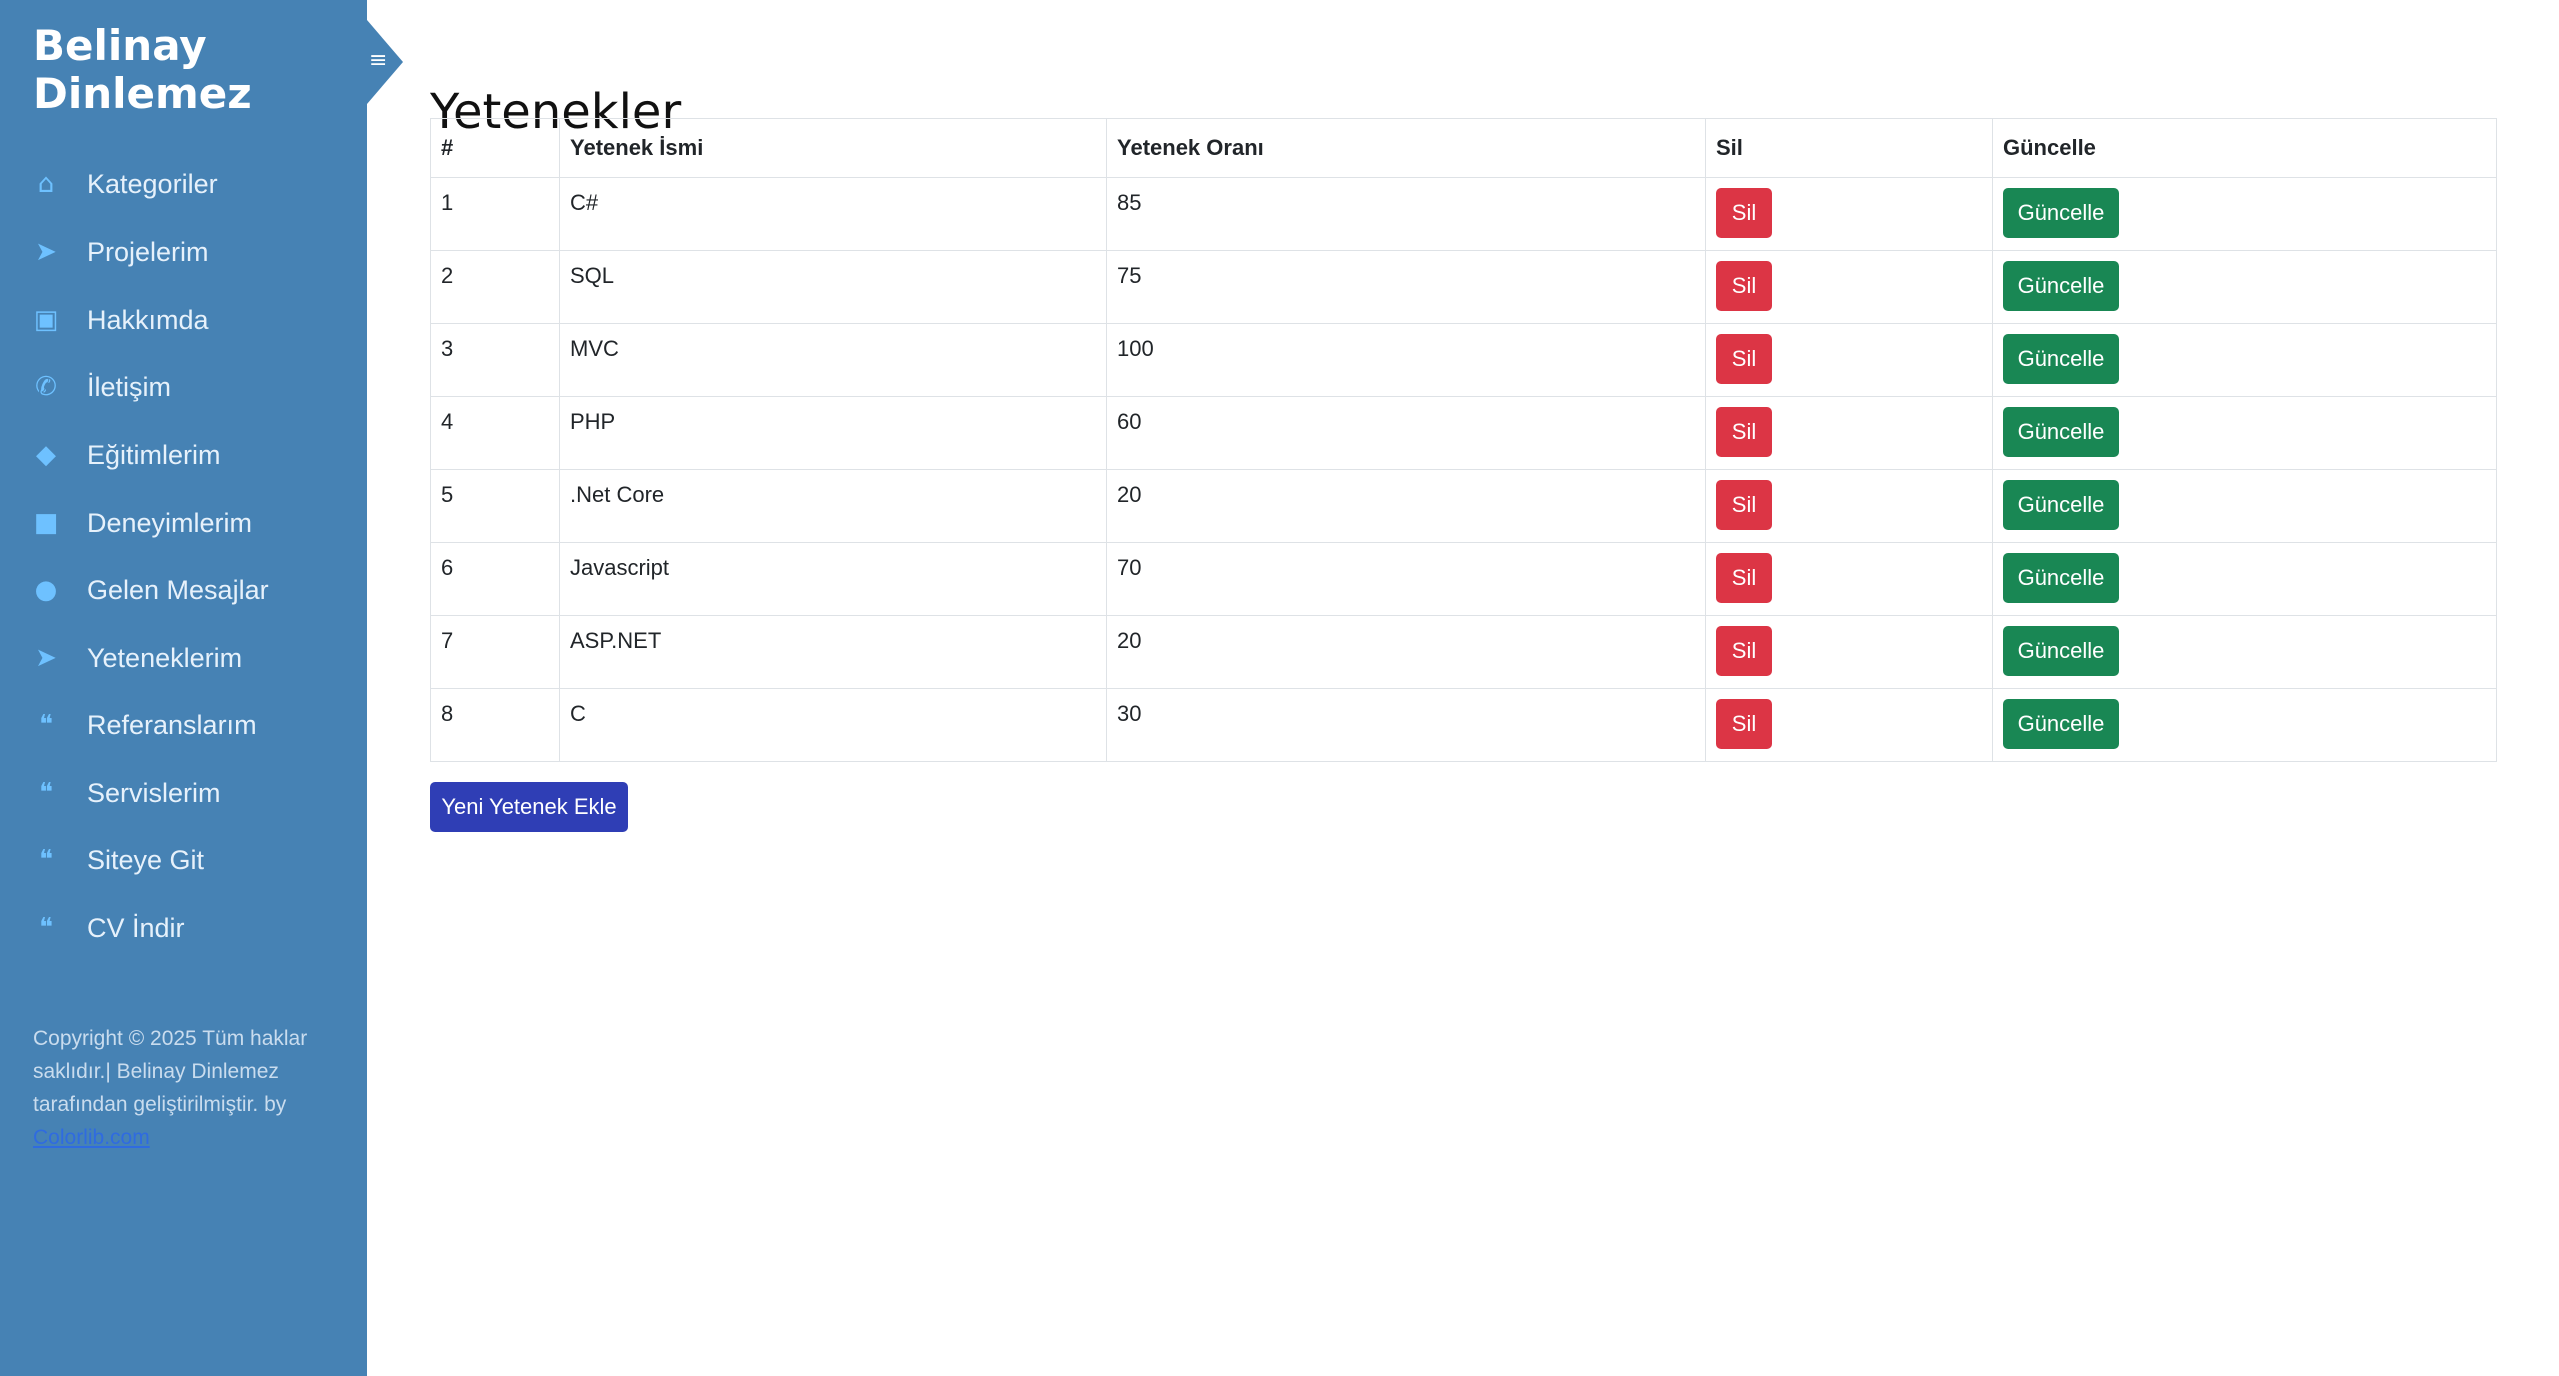 This screenshot has width=2559, height=1376. What do you see at coordinates (2244, 148) in the screenshot?
I see `header-update: Güncelle` at bounding box center [2244, 148].